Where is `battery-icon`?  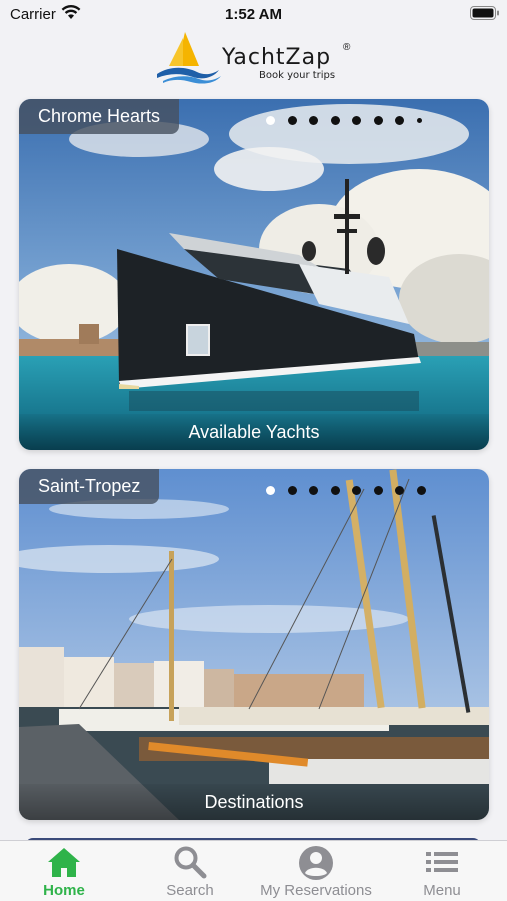 battery-icon is located at coordinates (485, 15).